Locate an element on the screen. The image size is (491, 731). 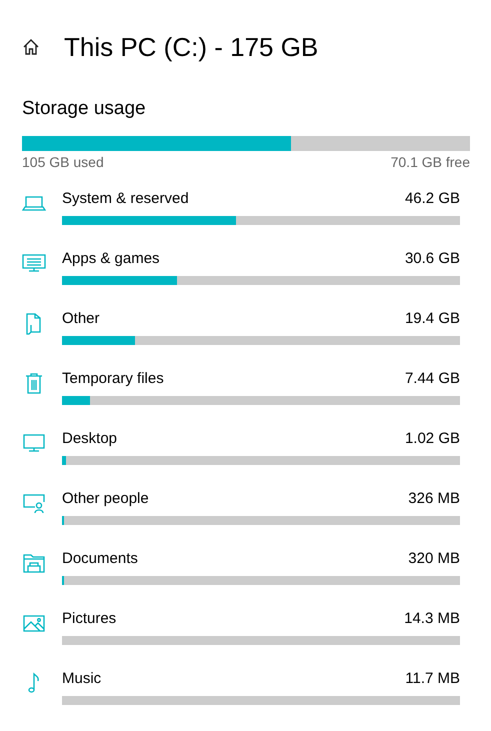
free-label: 70.1 GB free is located at coordinates (430, 162).